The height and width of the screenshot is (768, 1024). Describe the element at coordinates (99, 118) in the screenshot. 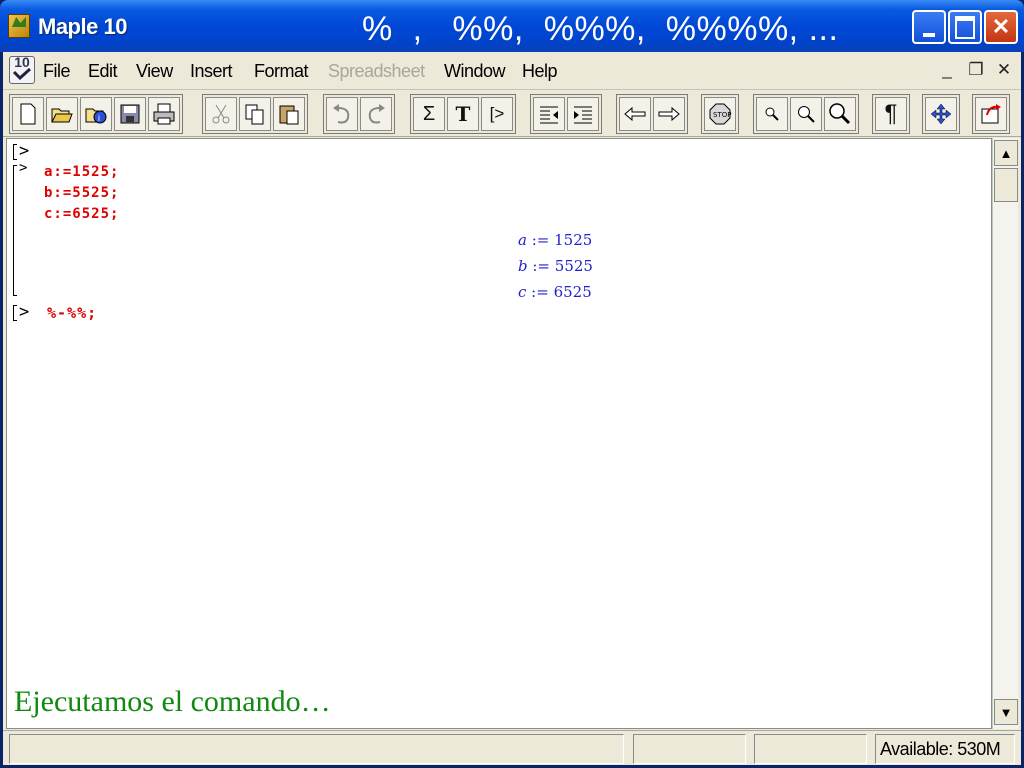

I see `svg-text: i` at that location.